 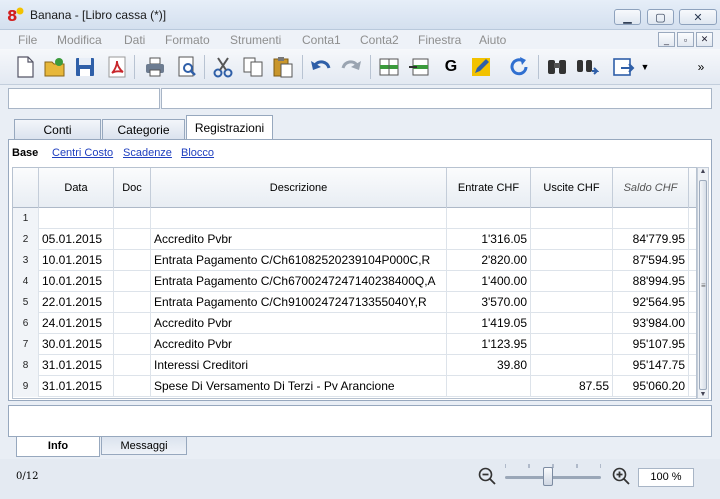 What do you see at coordinates (134, 40) in the screenshot?
I see `menu-dati: Dati` at bounding box center [134, 40].